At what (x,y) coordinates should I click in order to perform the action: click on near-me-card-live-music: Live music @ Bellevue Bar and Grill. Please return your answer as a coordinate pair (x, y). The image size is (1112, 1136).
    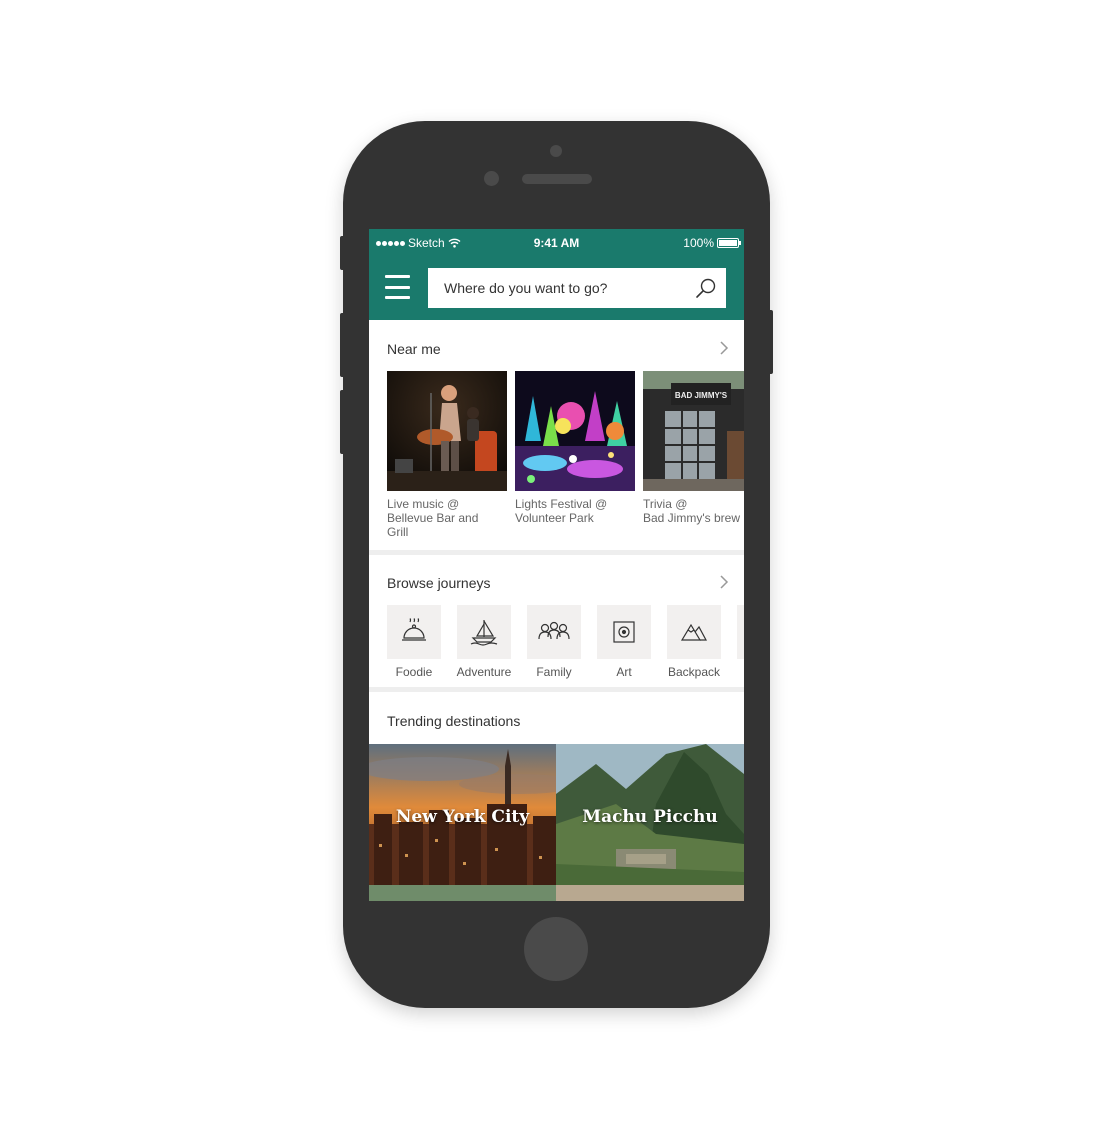
    Looking at the image, I should click on (447, 455).